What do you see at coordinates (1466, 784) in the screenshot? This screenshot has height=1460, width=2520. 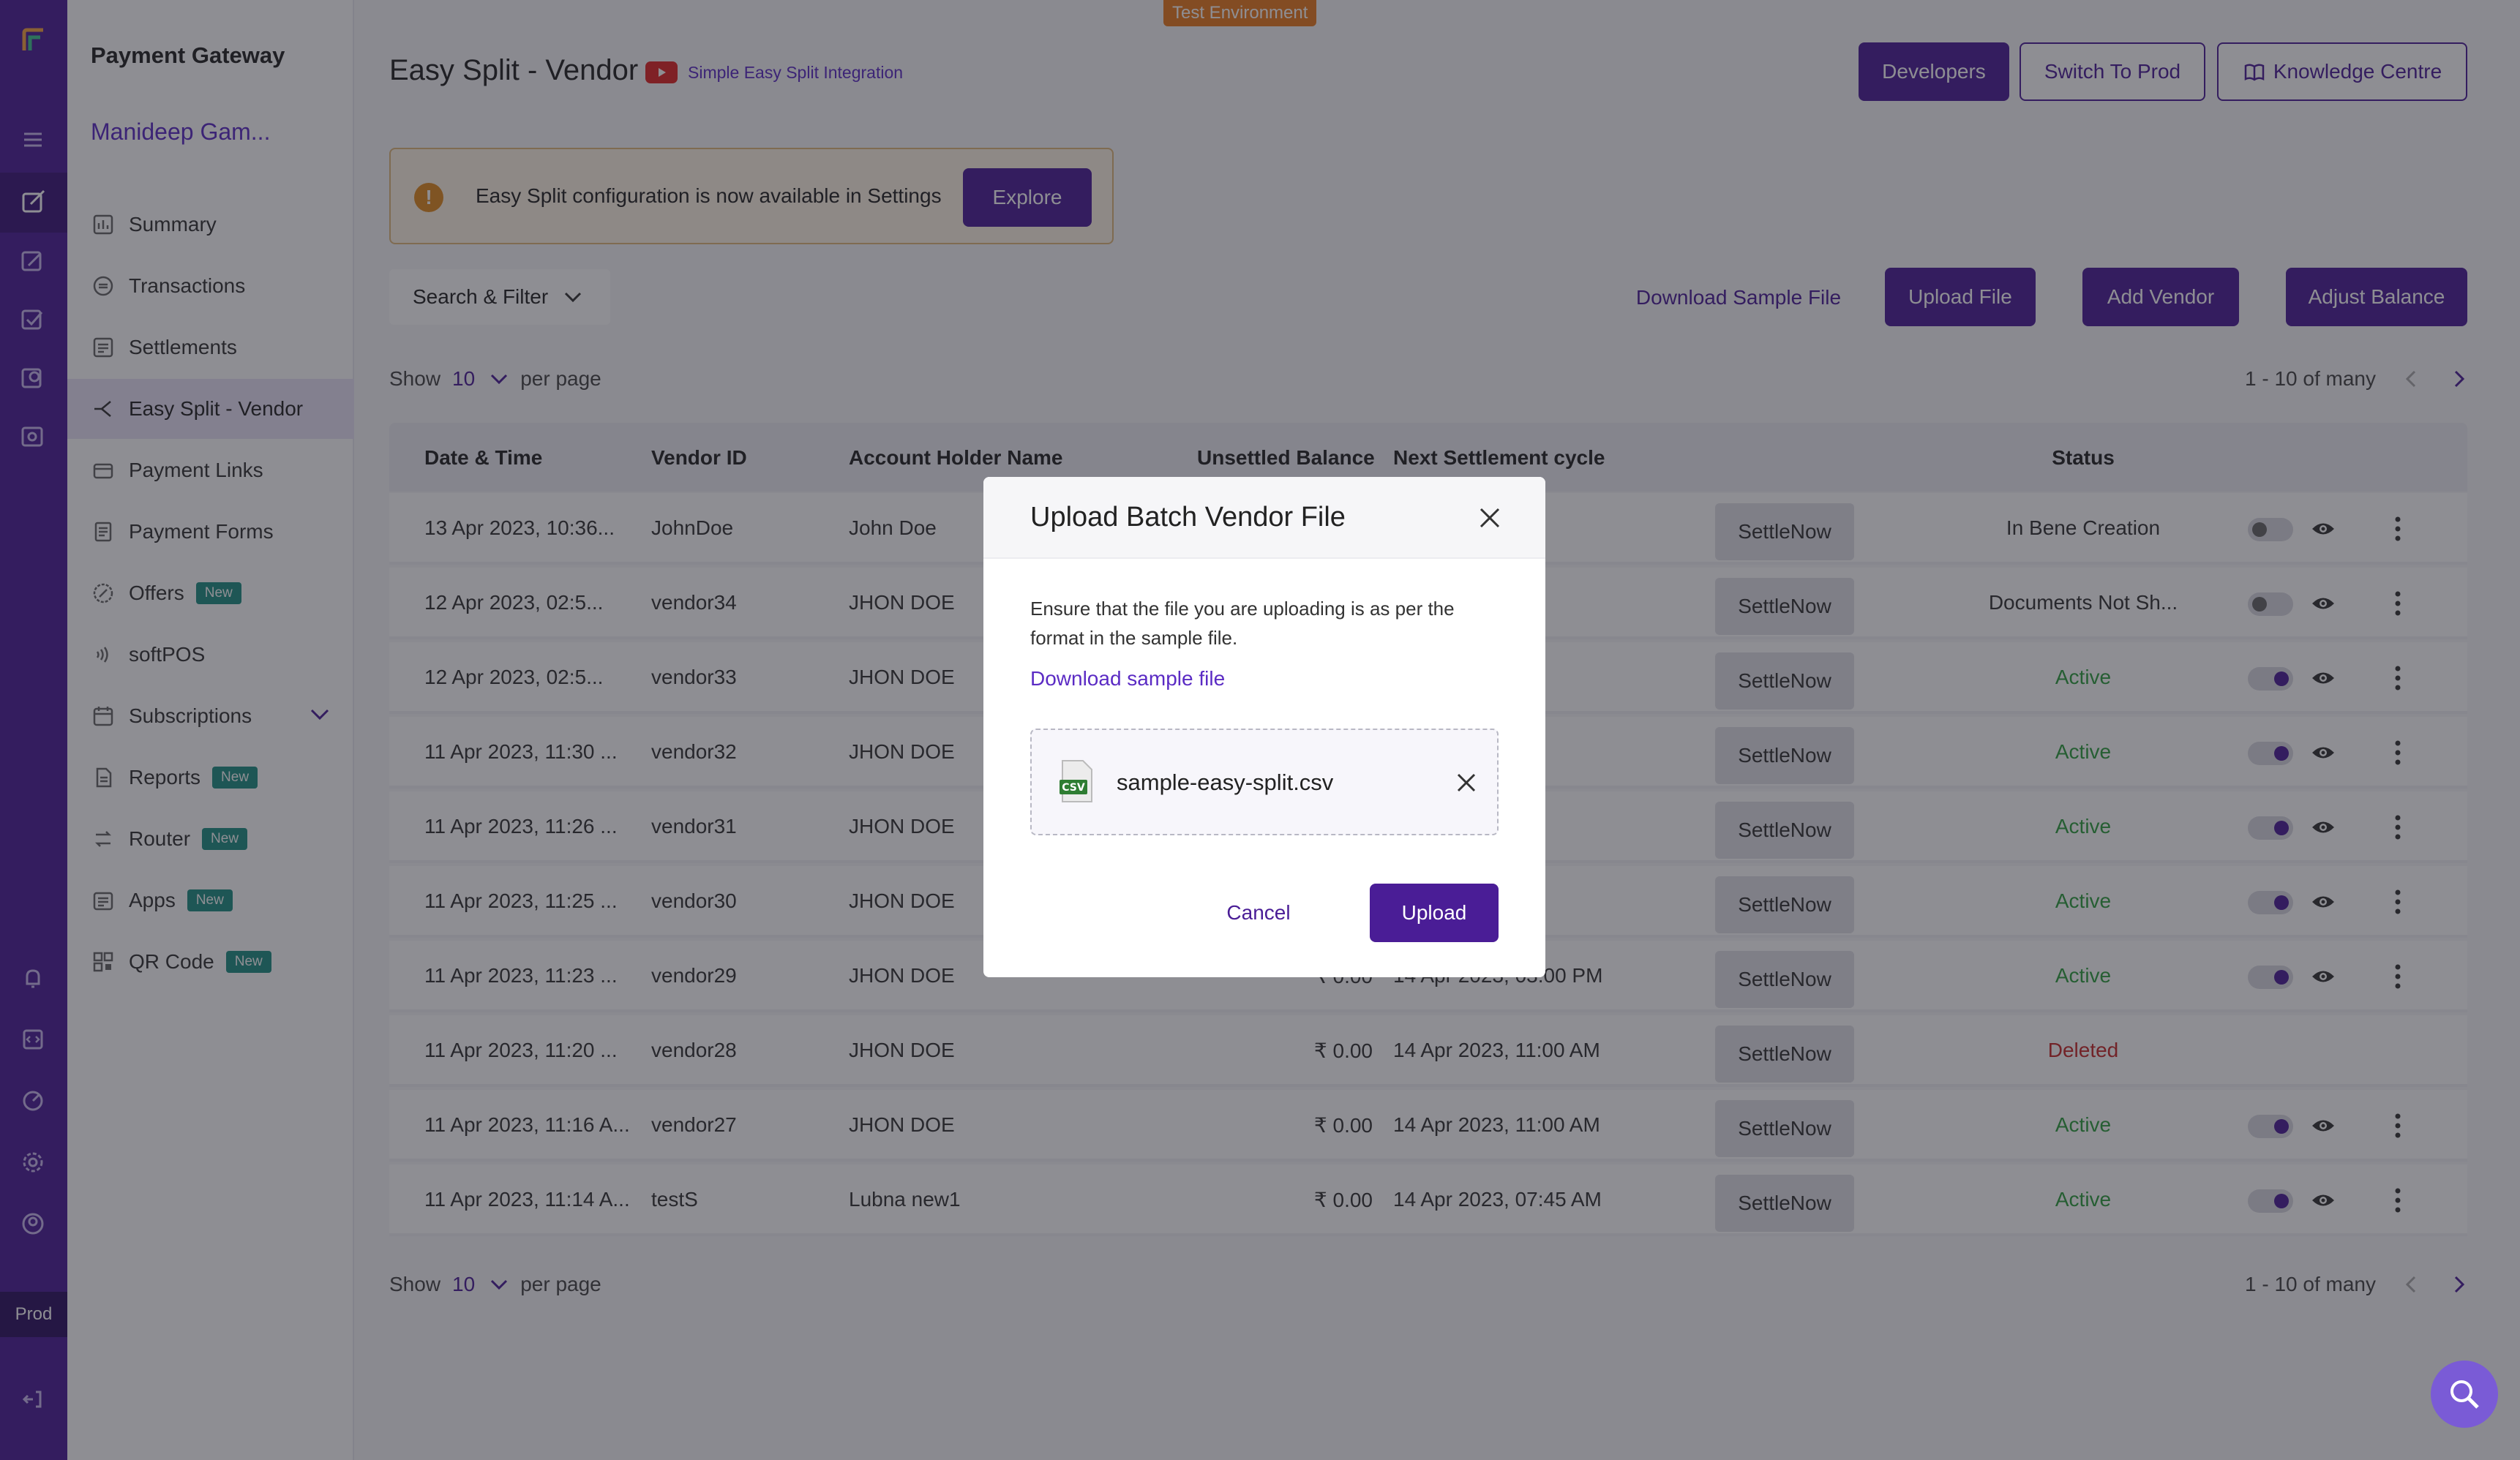 I see `remove-file-icon` at bounding box center [1466, 784].